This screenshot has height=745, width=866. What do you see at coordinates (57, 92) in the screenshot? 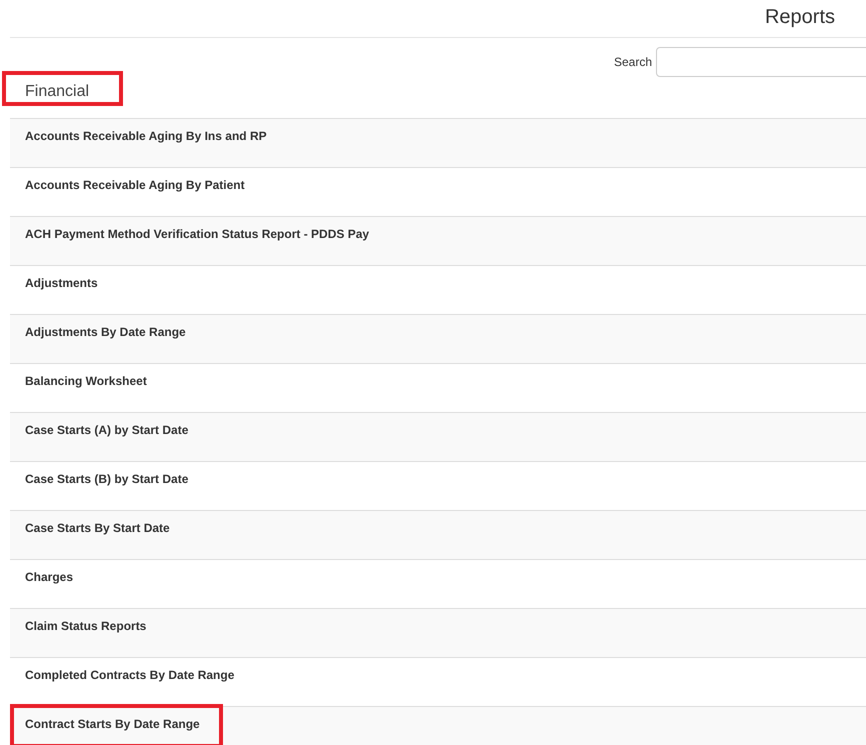
I see `section-title: Financial` at bounding box center [57, 92].